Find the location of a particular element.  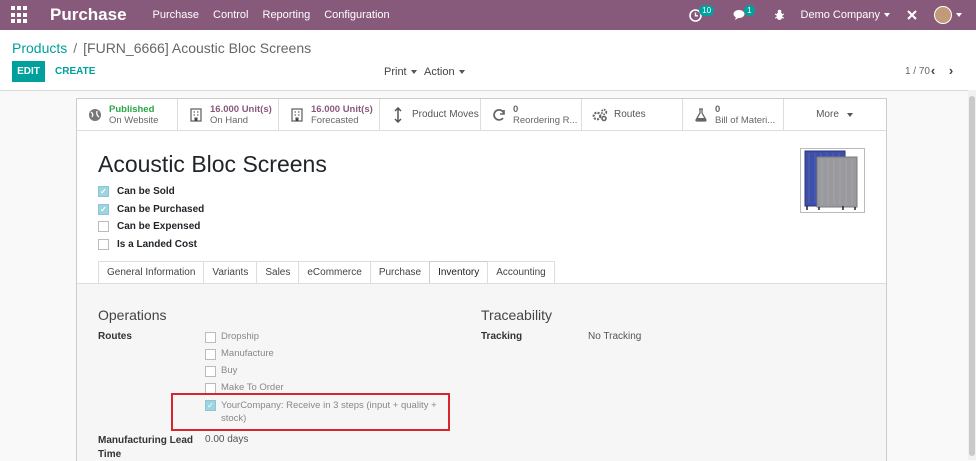

route-manufacture: Manufacture is located at coordinates (239, 354).